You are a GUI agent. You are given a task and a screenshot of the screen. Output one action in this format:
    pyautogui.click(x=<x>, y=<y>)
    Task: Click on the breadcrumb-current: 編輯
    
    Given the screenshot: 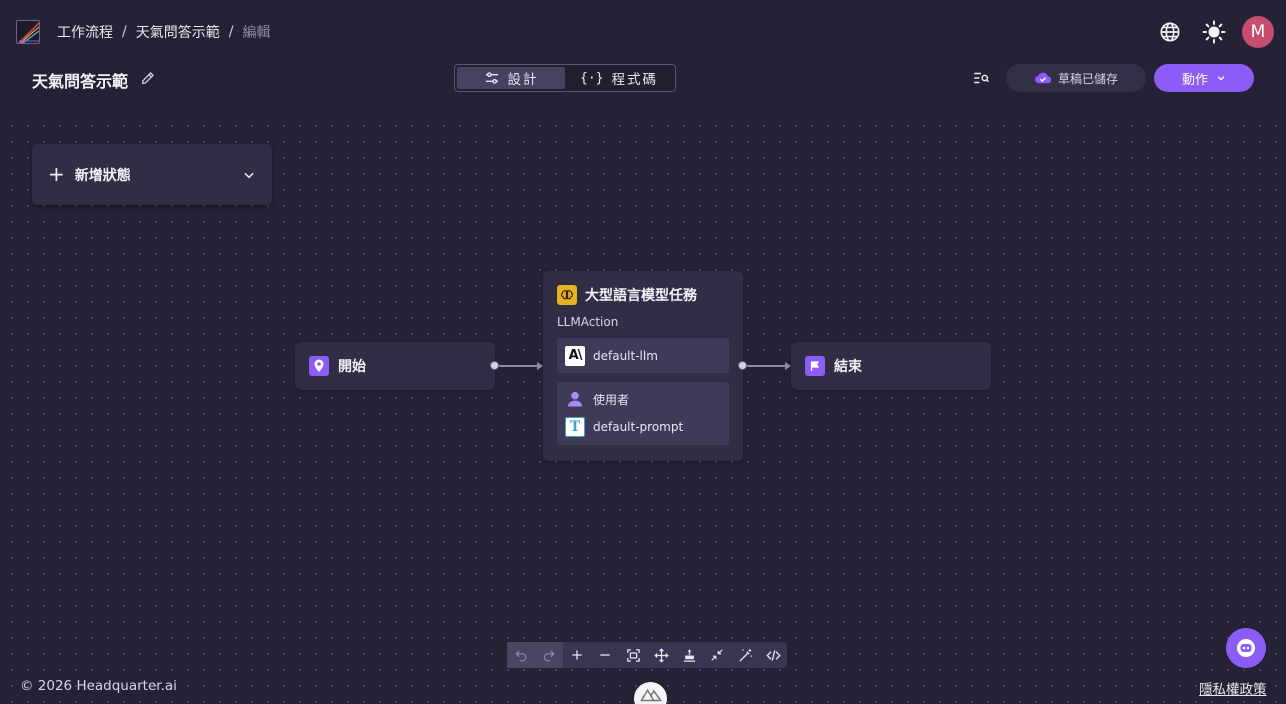 What is the action you would take?
    pyautogui.click(x=256, y=33)
    